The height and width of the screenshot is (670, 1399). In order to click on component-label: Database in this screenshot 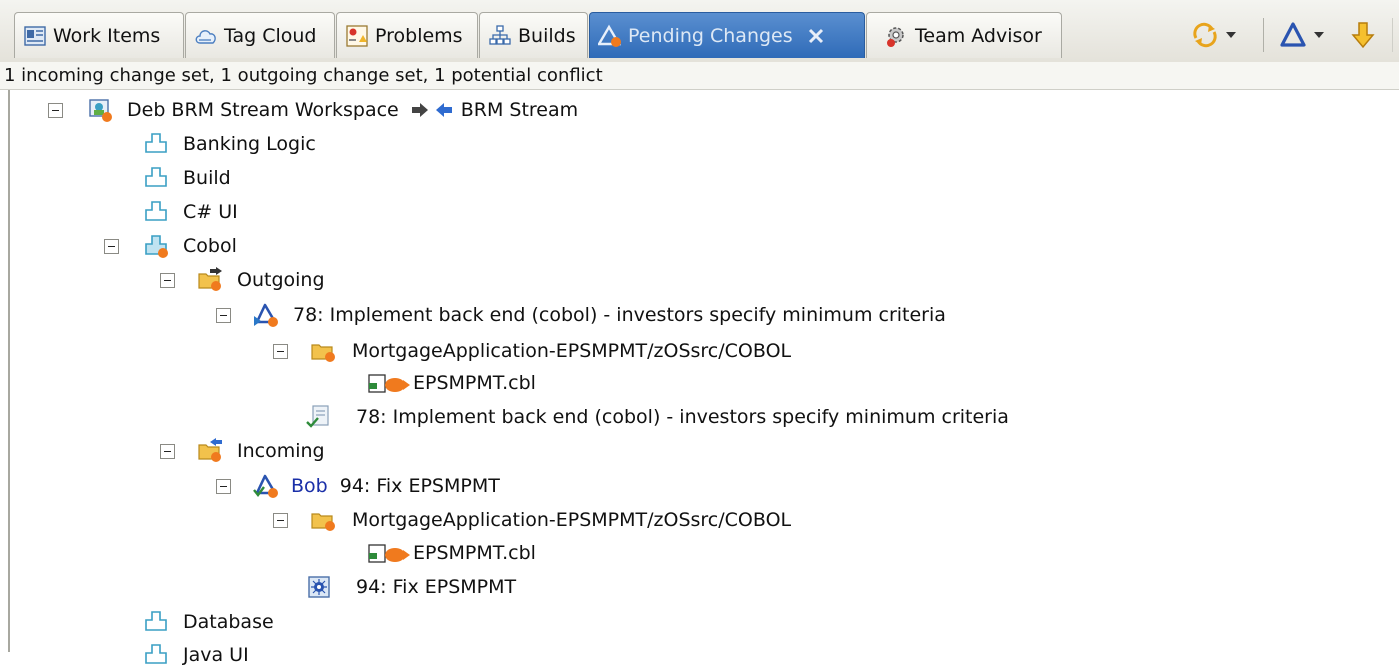, I will do `click(228, 622)`.